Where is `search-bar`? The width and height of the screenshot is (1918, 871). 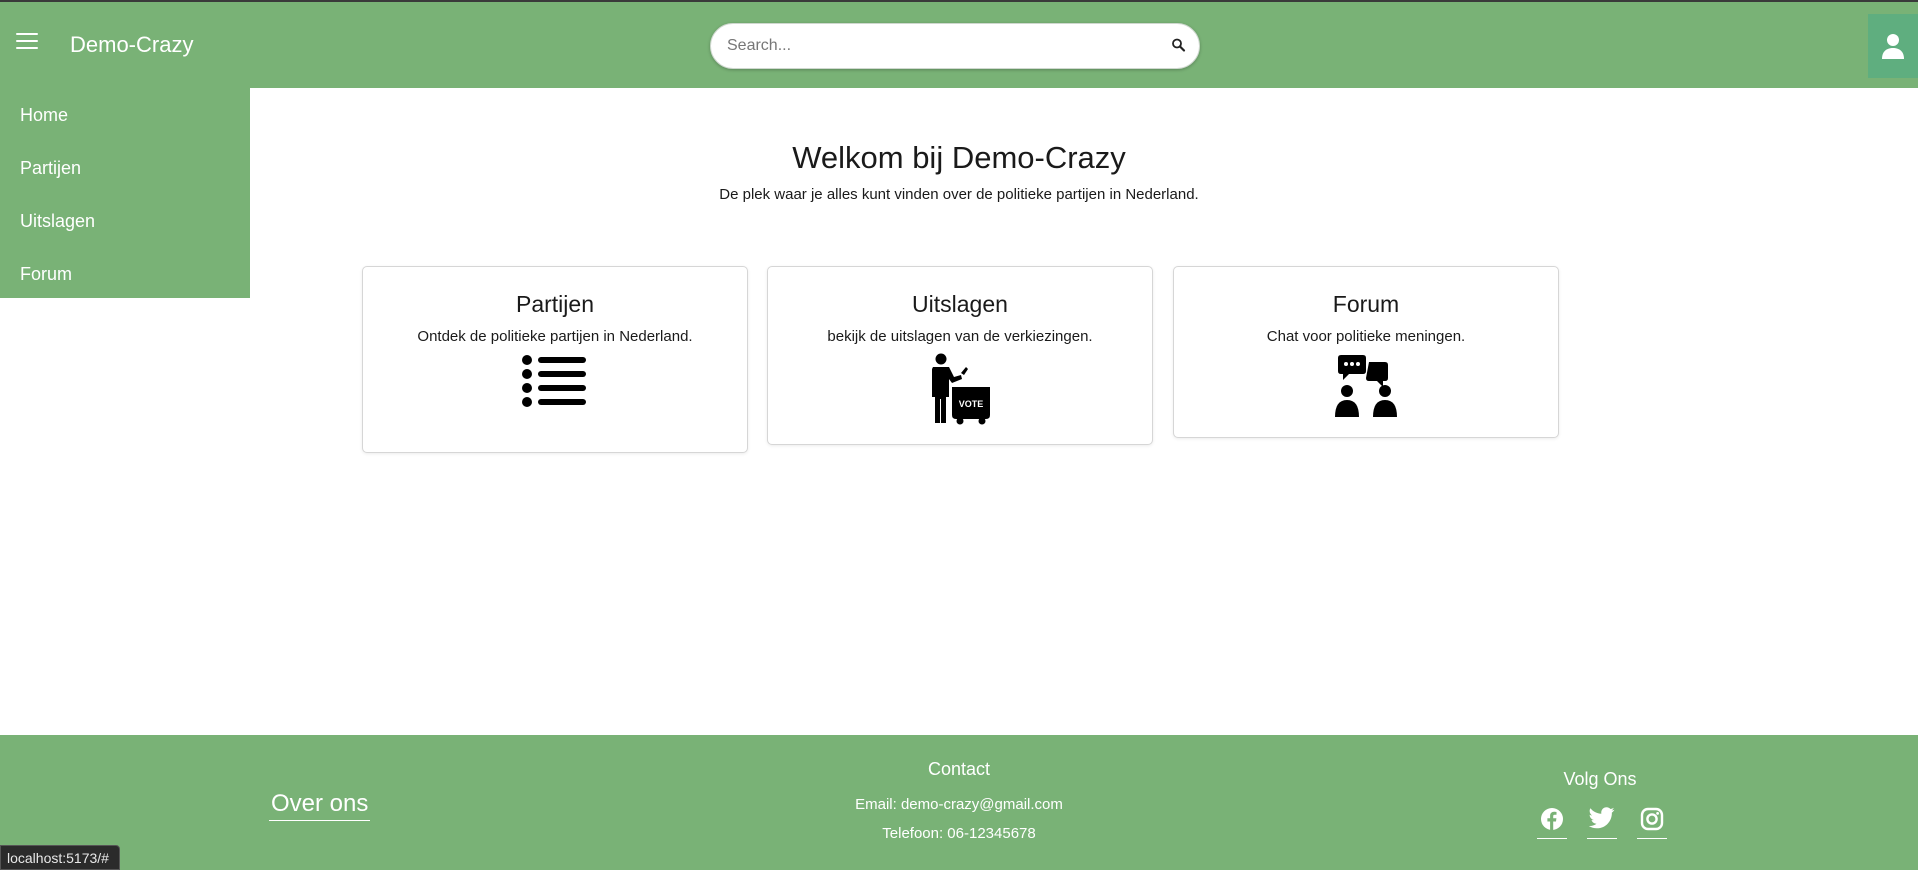 search-bar is located at coordinates (955, 46).